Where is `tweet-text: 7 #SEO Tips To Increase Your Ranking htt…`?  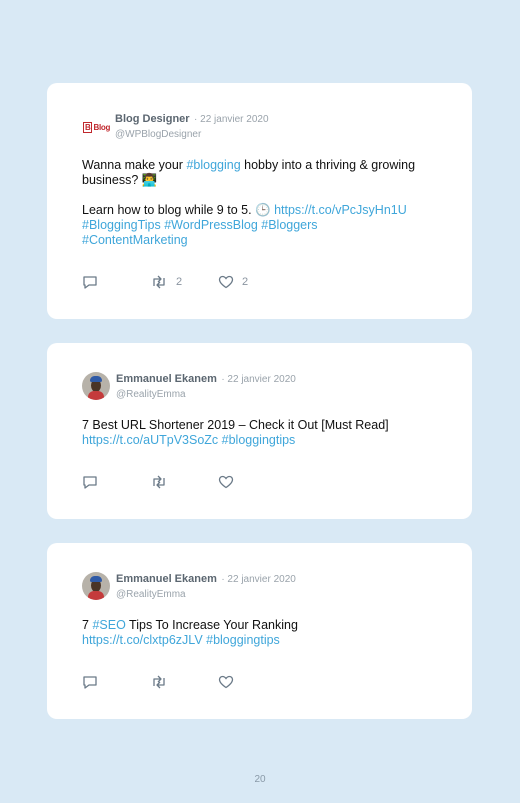 tweet-text: 7 #SEO Tips To Increase Your Ranking htt… is located at coordinates (262, 633).